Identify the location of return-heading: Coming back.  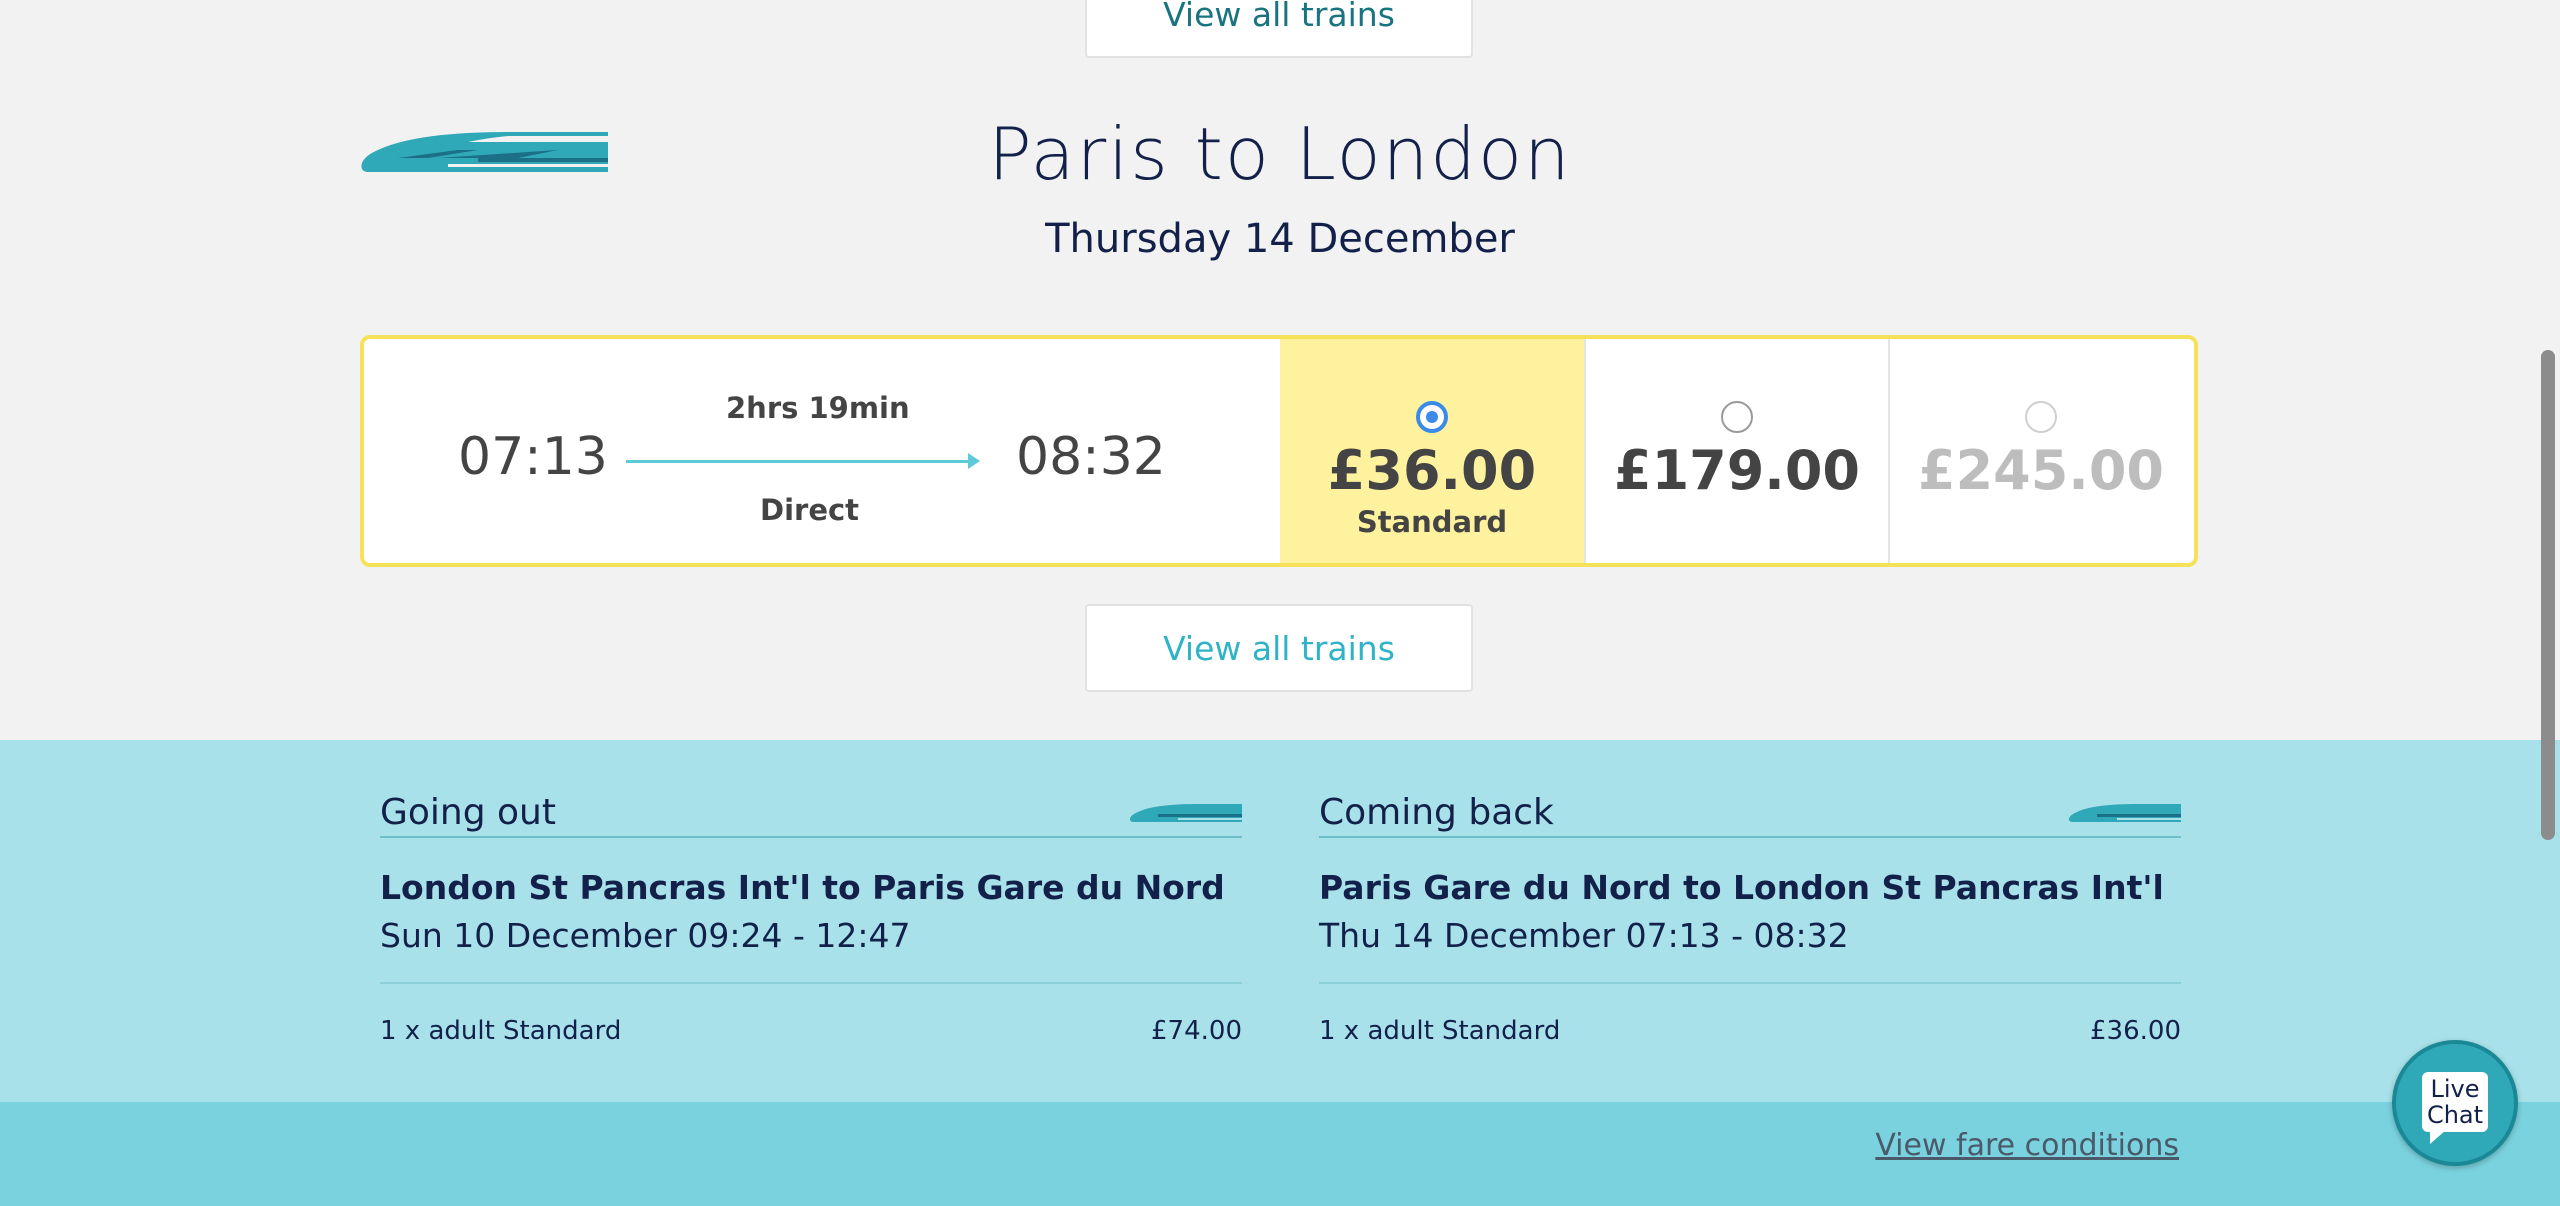
(1436, 812).